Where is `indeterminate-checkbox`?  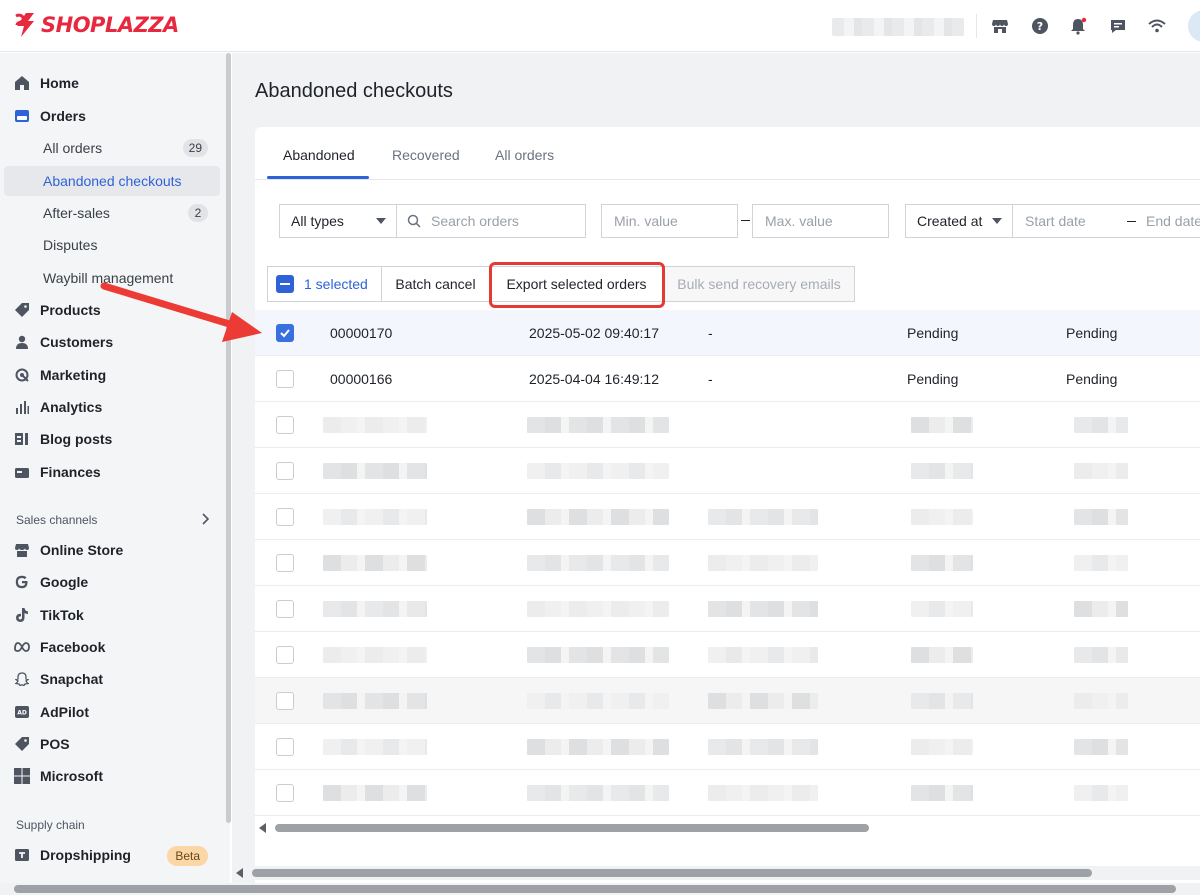
indeterminate-checkbox is located at coordinates (285, 284).